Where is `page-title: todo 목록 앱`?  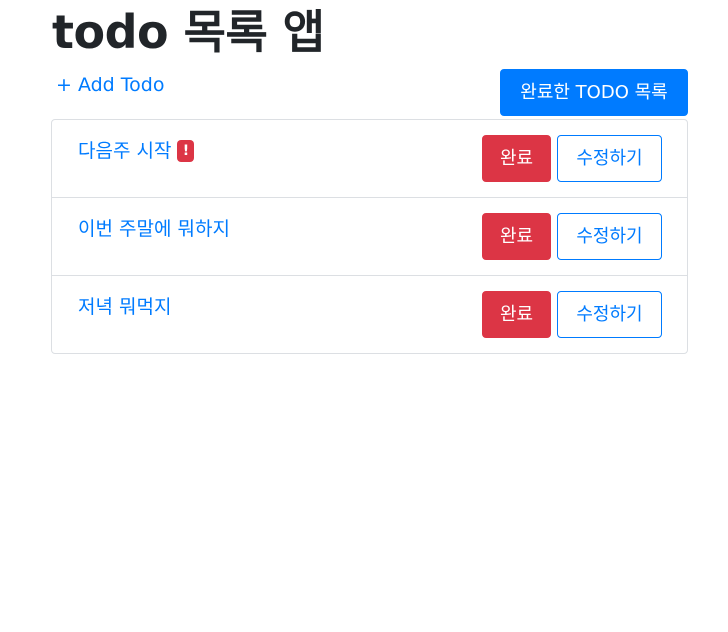 page-title: todo 목록 앱 is located at coordinates (188, 32).